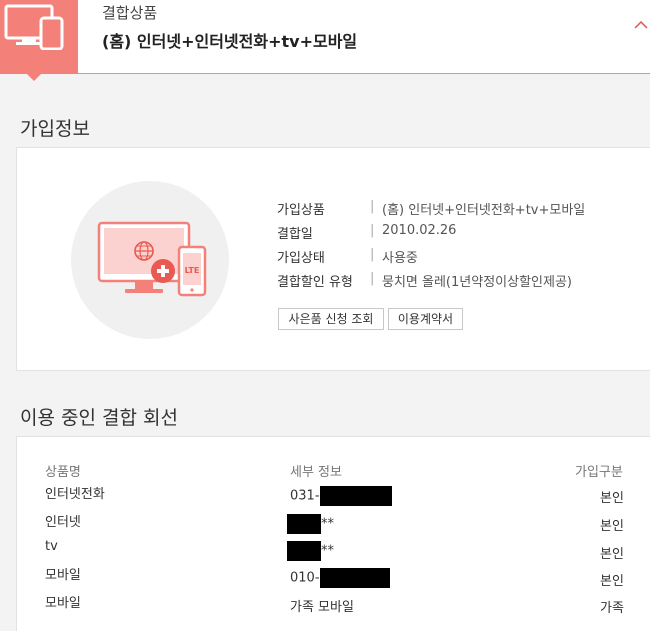  I want to click on detail-prefix: 010-, so click(305, 578).